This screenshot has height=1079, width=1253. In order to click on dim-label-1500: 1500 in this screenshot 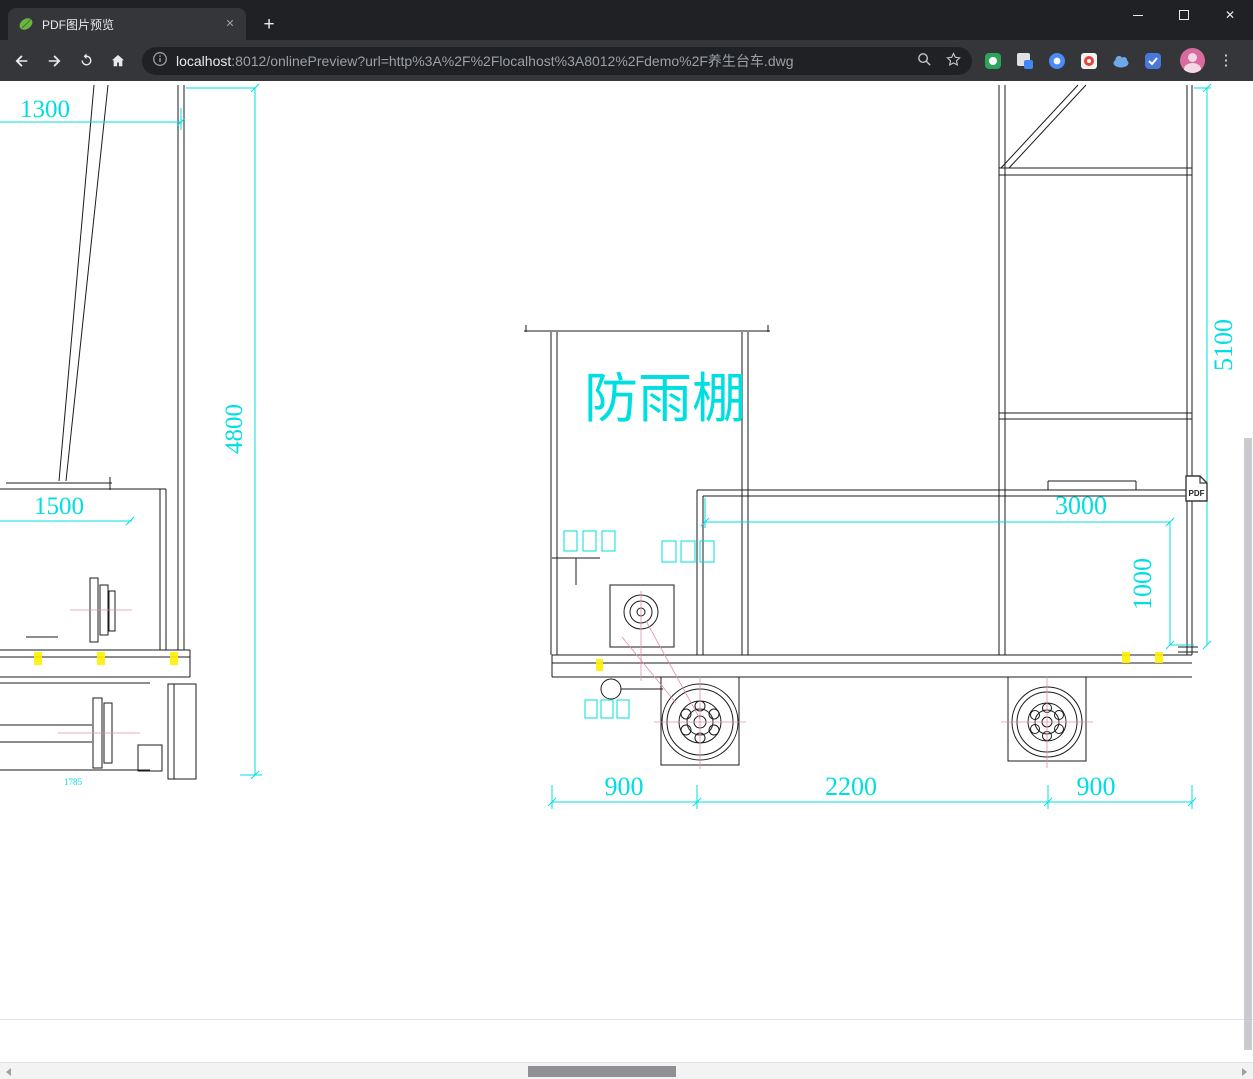, I will do `click(59, 506)`.